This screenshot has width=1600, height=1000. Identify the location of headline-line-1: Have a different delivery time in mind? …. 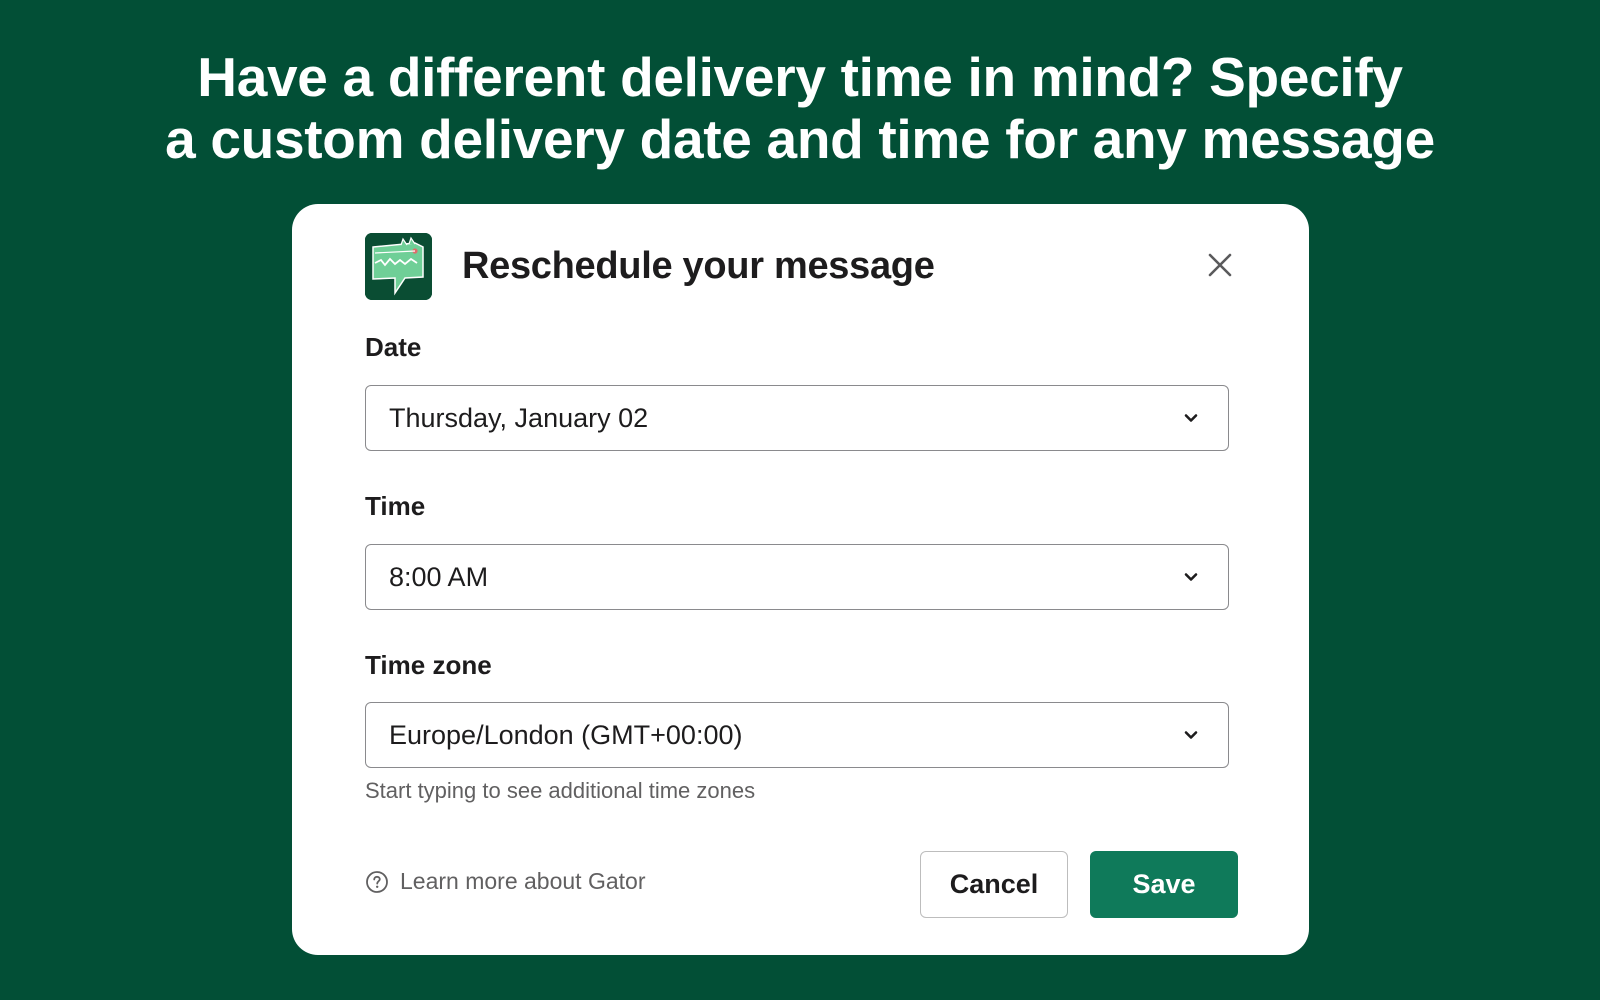
(800, 77).